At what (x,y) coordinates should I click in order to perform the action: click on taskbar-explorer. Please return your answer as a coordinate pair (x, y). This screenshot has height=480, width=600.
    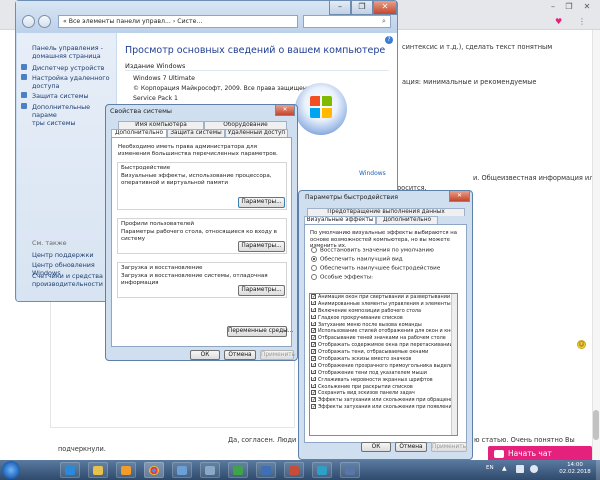
    Looking at the image, I should click on (98, 470).